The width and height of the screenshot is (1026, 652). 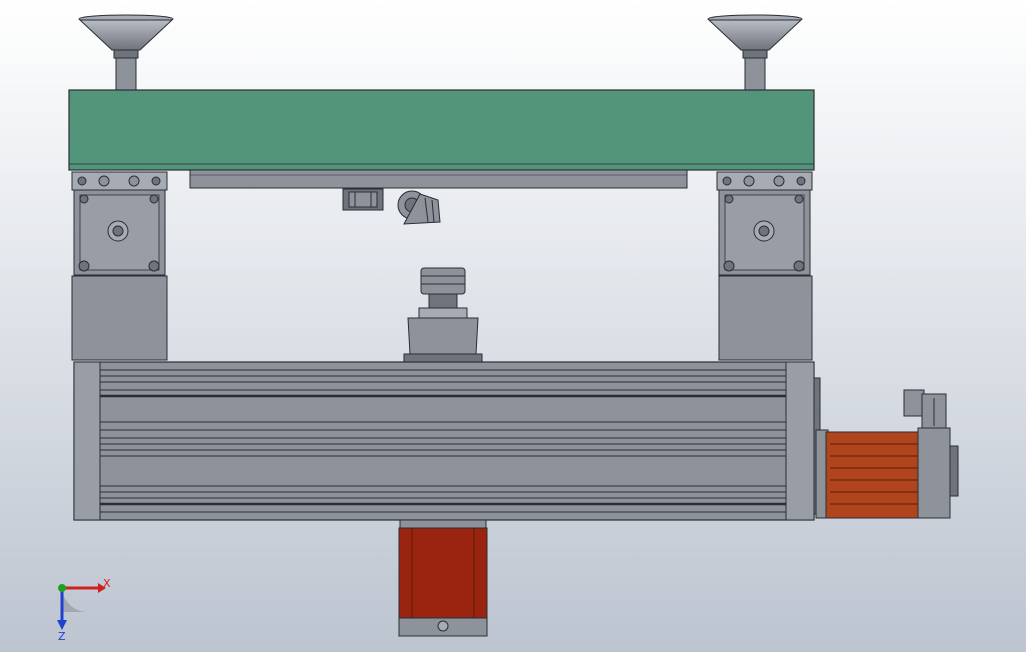 I want to click on x-axis-label: X, so click(x=107, y=583).